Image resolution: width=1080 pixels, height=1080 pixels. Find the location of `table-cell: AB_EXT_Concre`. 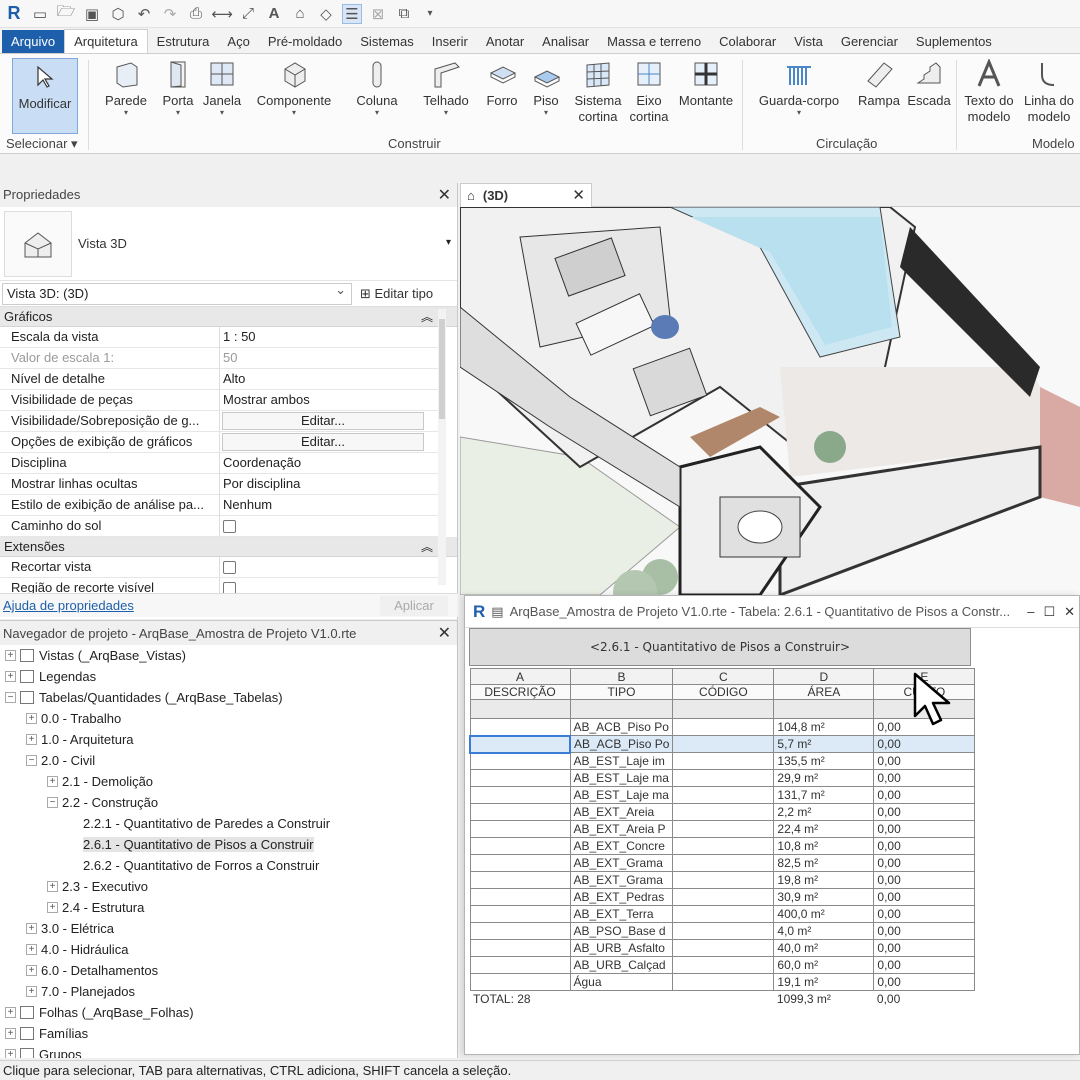

table-cell: AB_EXT_Concre is located at coordinates (621, 846).